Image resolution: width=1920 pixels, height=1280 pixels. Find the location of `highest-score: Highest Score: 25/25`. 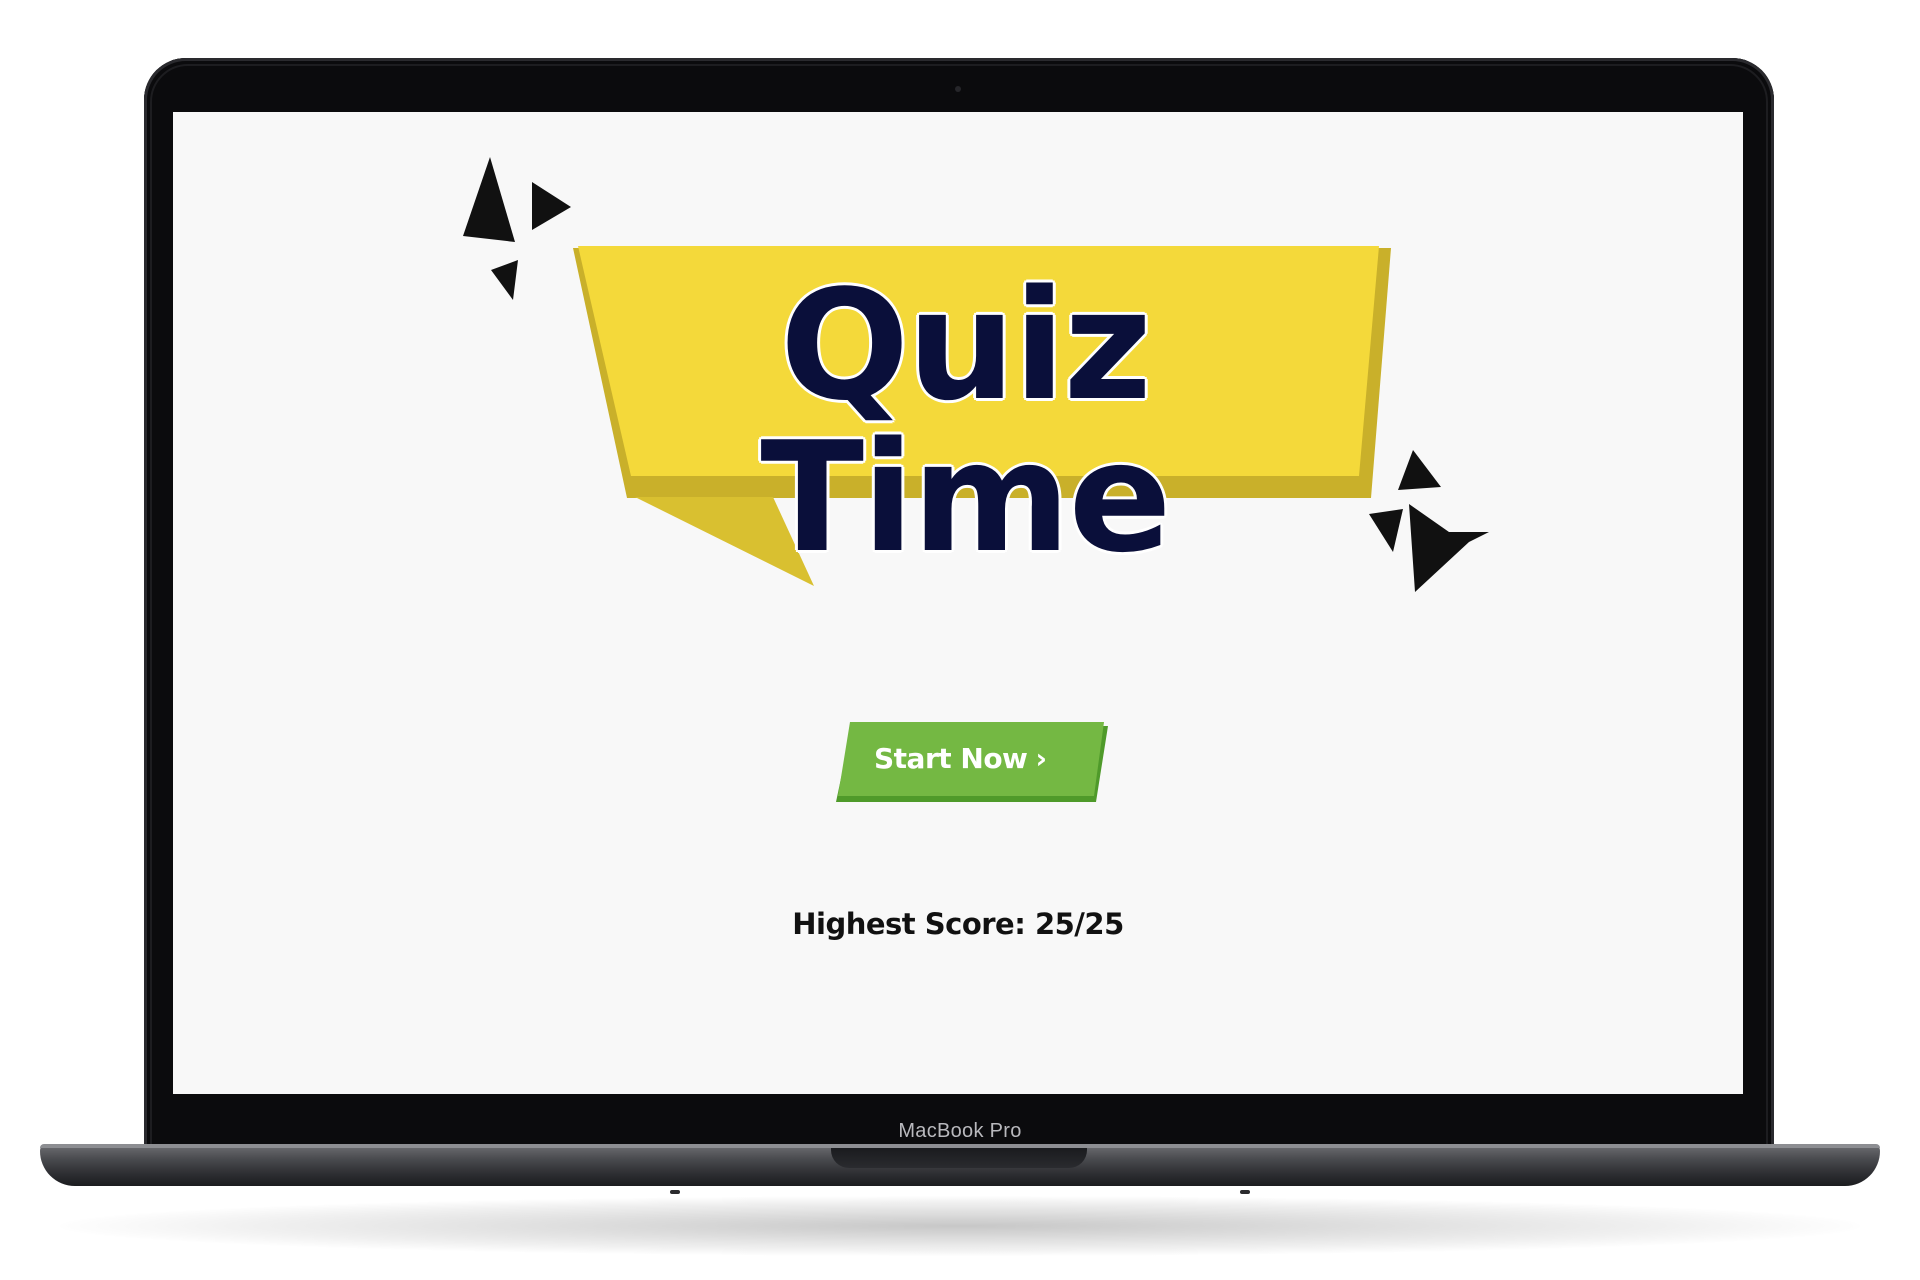

highest-score: Highest Score: 25/25 is located at coordinates (958, 924).